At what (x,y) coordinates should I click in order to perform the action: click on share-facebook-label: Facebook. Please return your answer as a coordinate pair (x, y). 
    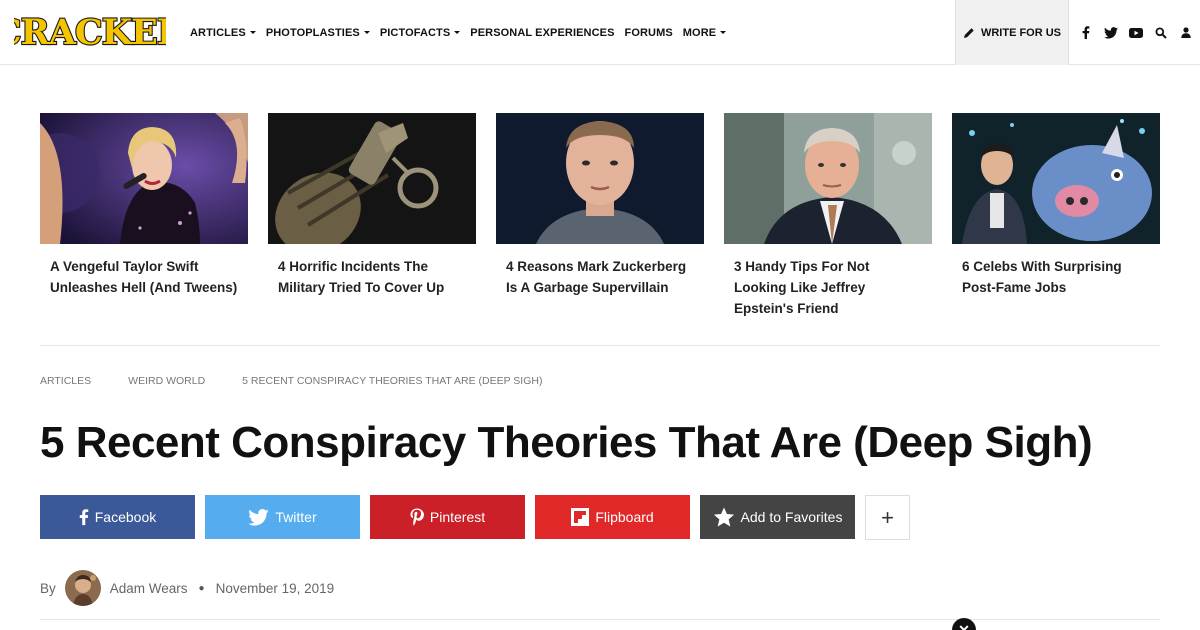
    Looking at the image, I should click on (125, 517).